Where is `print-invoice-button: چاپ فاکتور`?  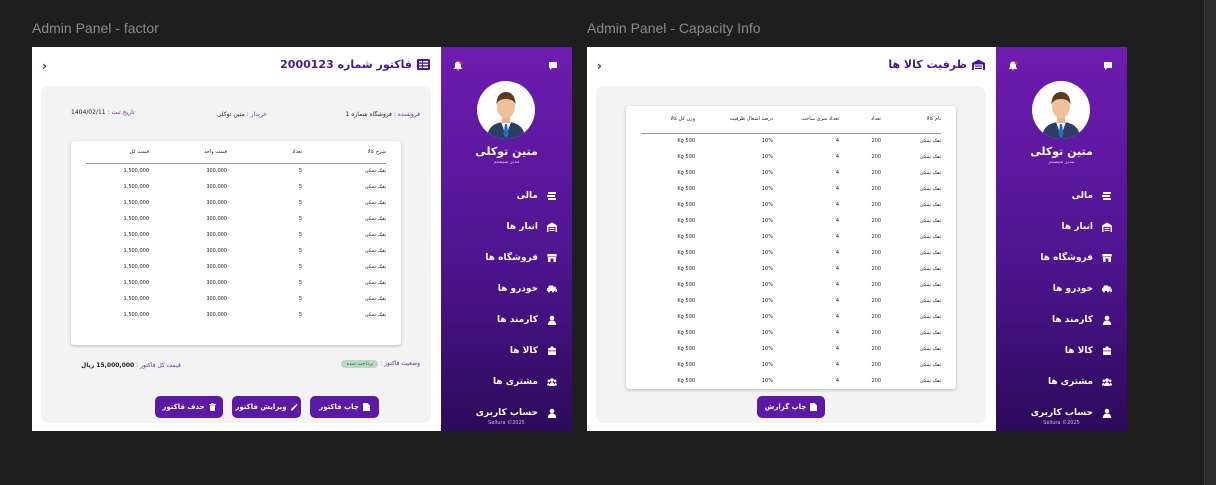
print-invoice-button: چاپ فاکتور is located at coordinates (344, 407).